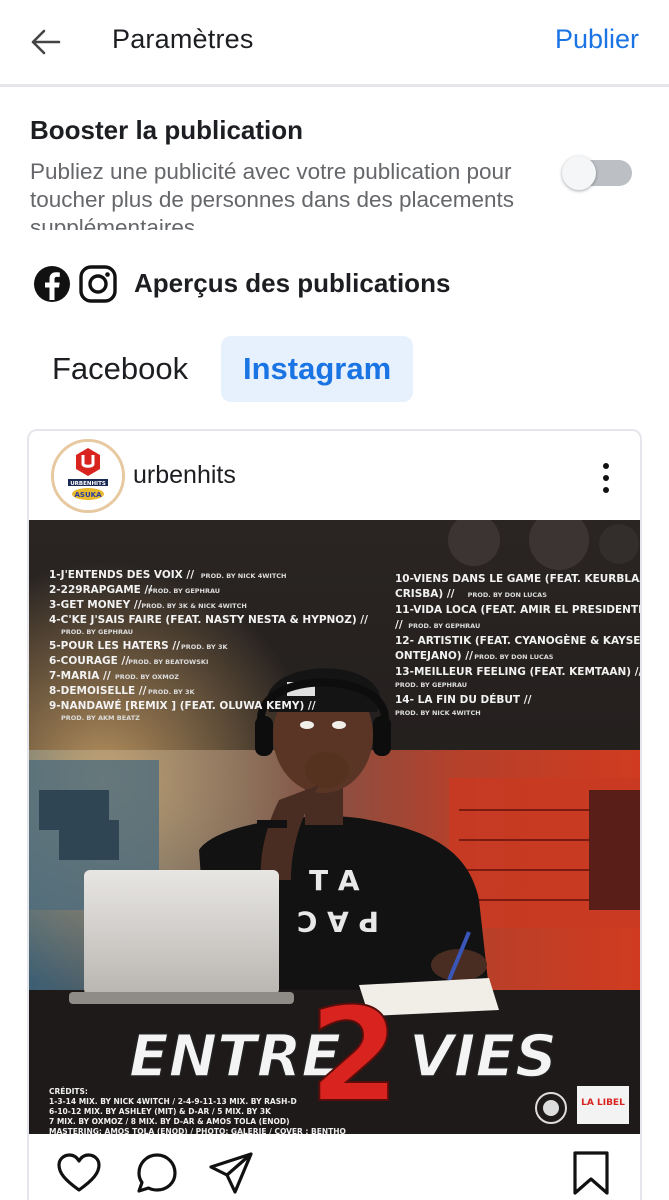 The image size is (669, 1200). What do you see at coordinates (183, 39) in the screenshot?
I see `page-title: Paramètres` at bounding box center [183, 39].